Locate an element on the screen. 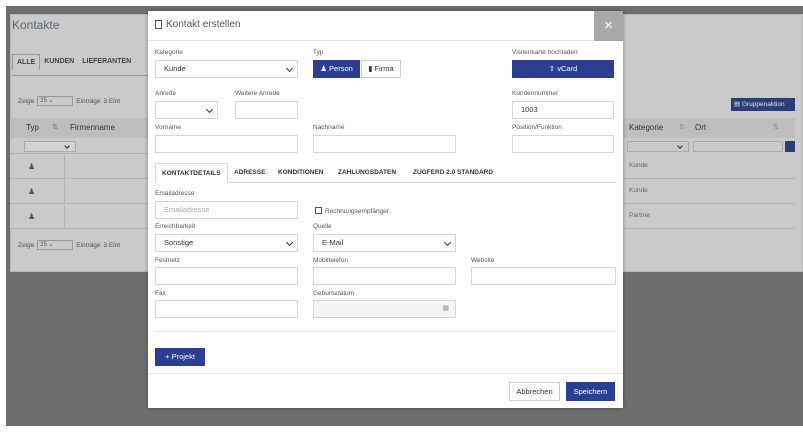 The width and height of the screenshot is (803, 435). page-title: Kontakte is located at coordinates (36, 25).